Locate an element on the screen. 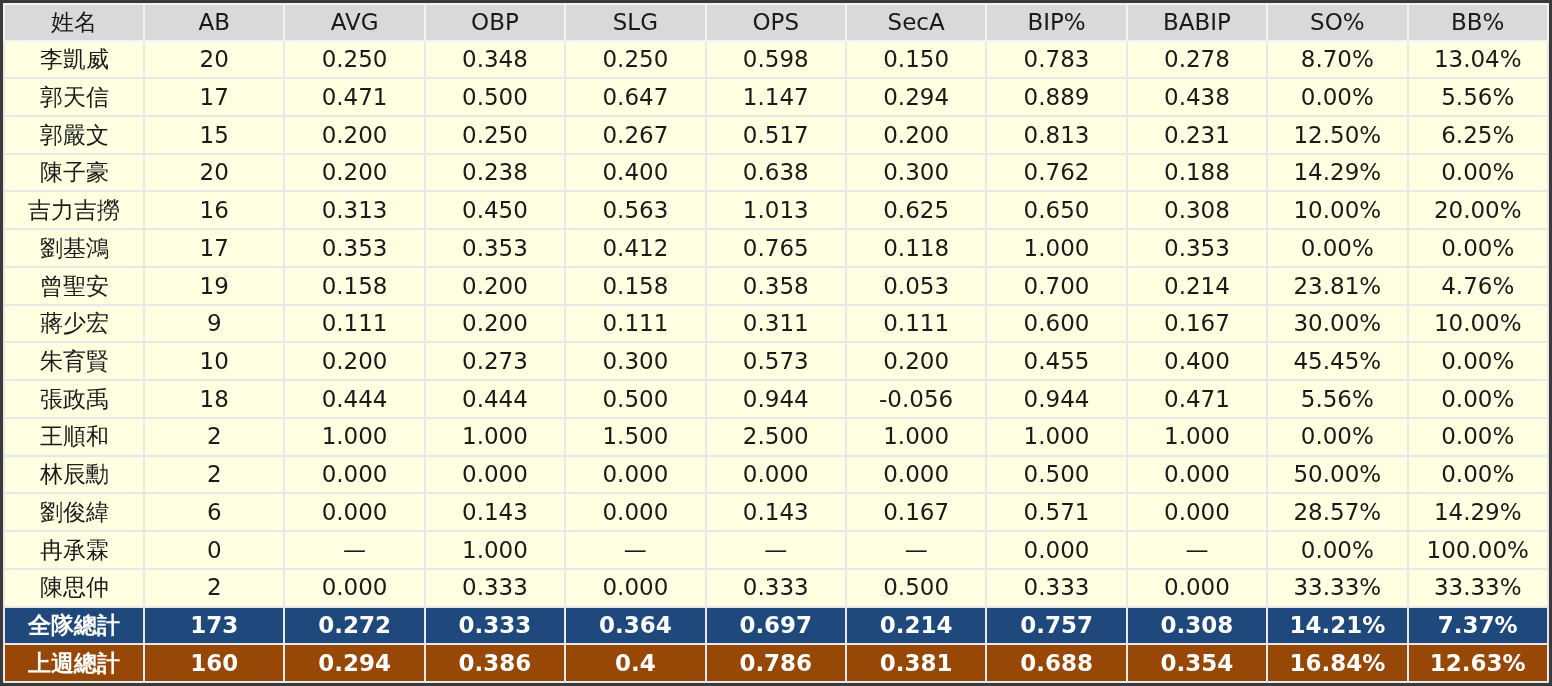 Image resolution: width=1552 pixels, height=686 pixels. table-cell: 6.25% is located at coordinates (1477, 134).